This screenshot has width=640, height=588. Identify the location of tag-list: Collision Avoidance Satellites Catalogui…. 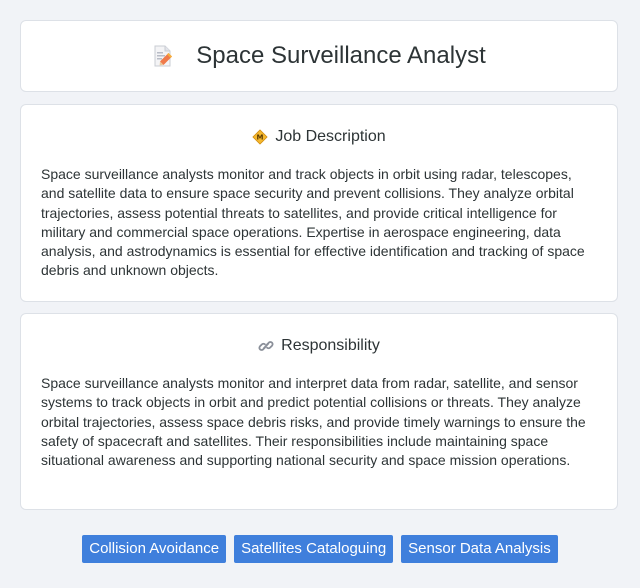
(320, 549).